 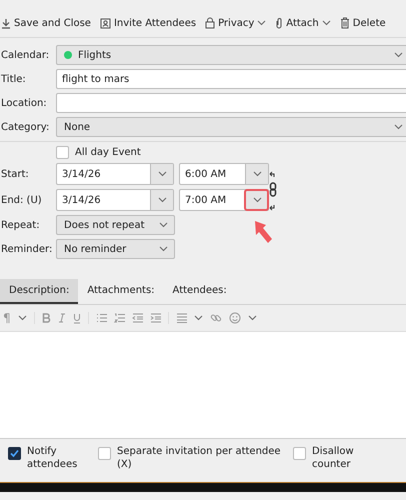 I want to click on checkbox-label: Notify attendees, so click(x=52, y=458).